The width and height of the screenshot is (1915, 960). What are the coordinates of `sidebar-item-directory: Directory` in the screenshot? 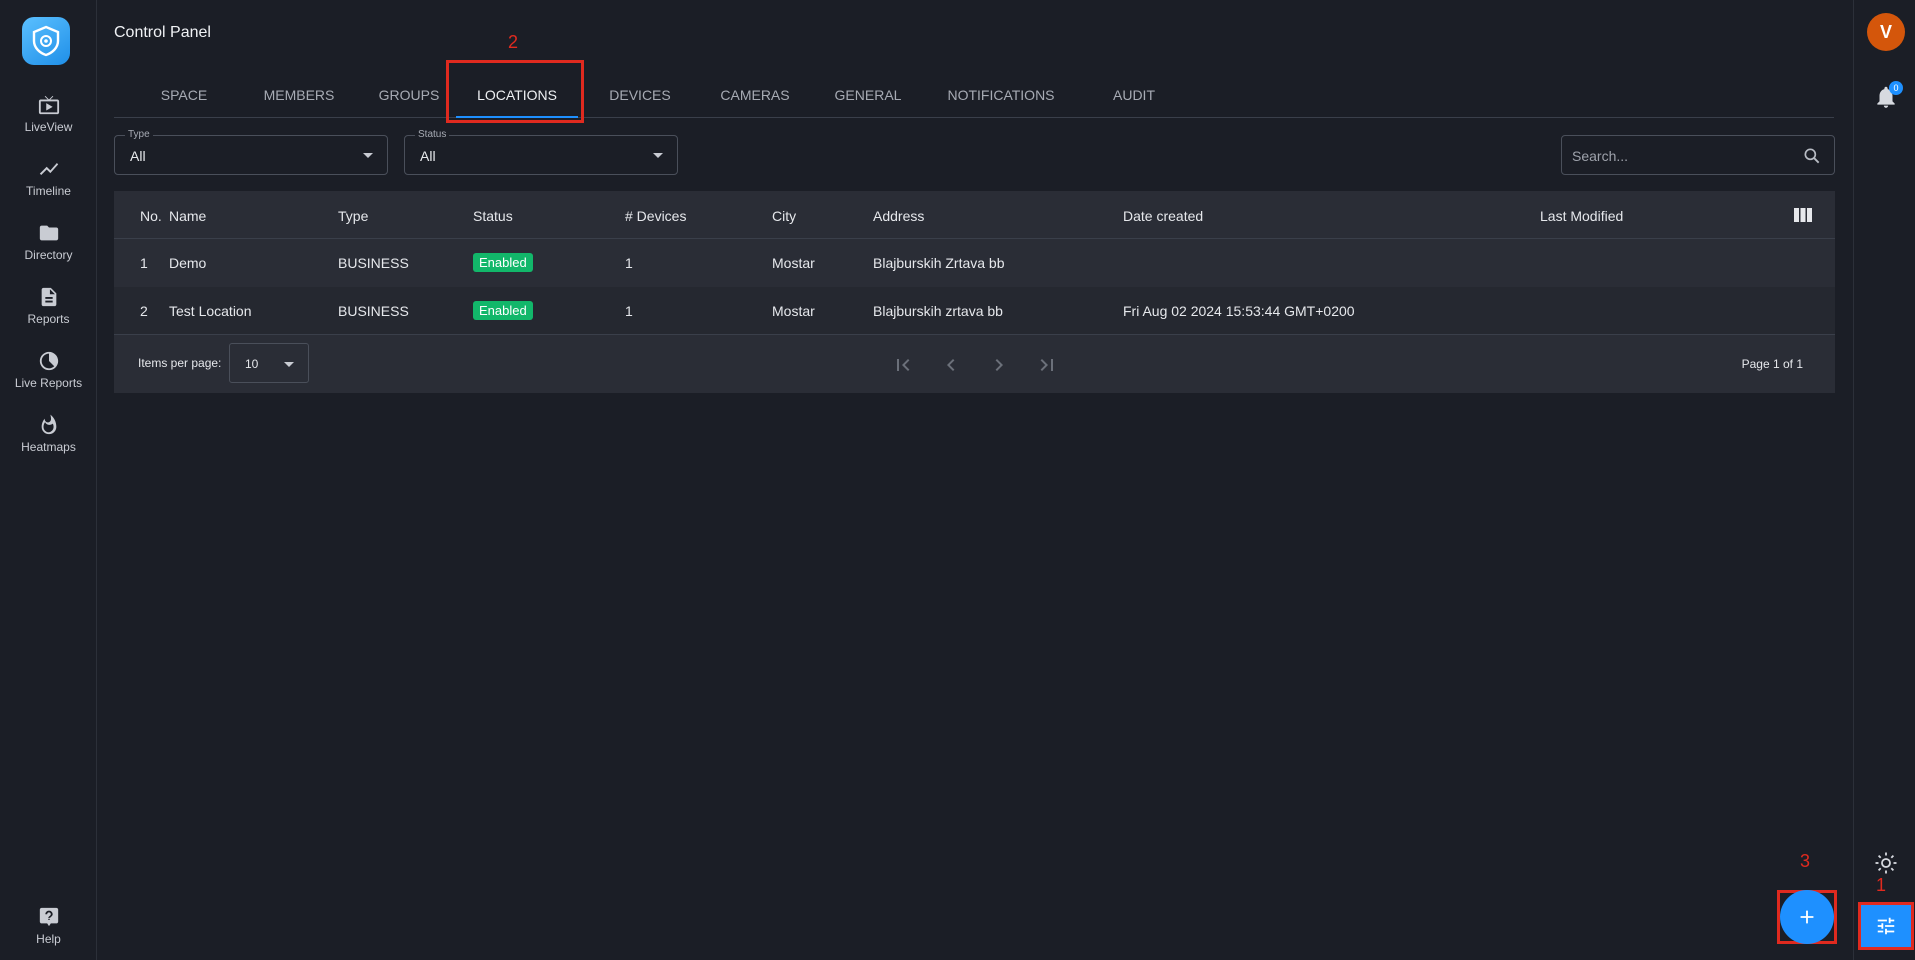 It's located at (48, 250).